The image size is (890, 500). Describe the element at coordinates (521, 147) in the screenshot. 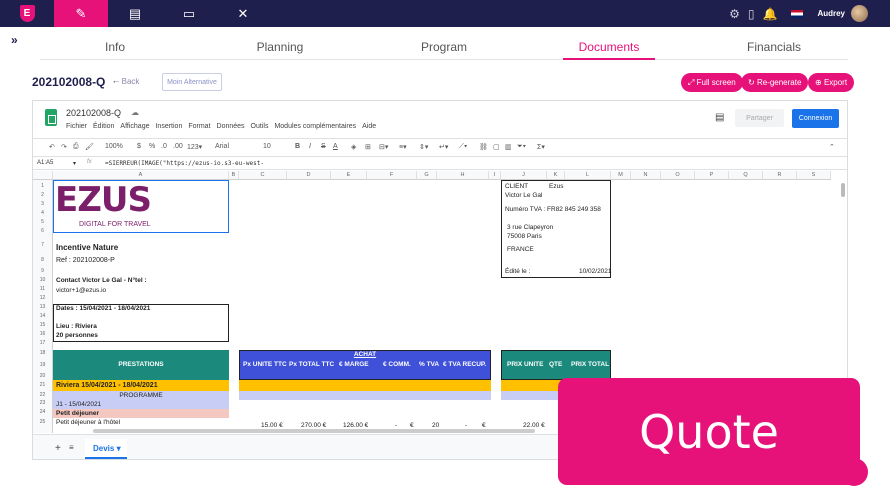

I see `filter-icon: ⏷▾` at that location.